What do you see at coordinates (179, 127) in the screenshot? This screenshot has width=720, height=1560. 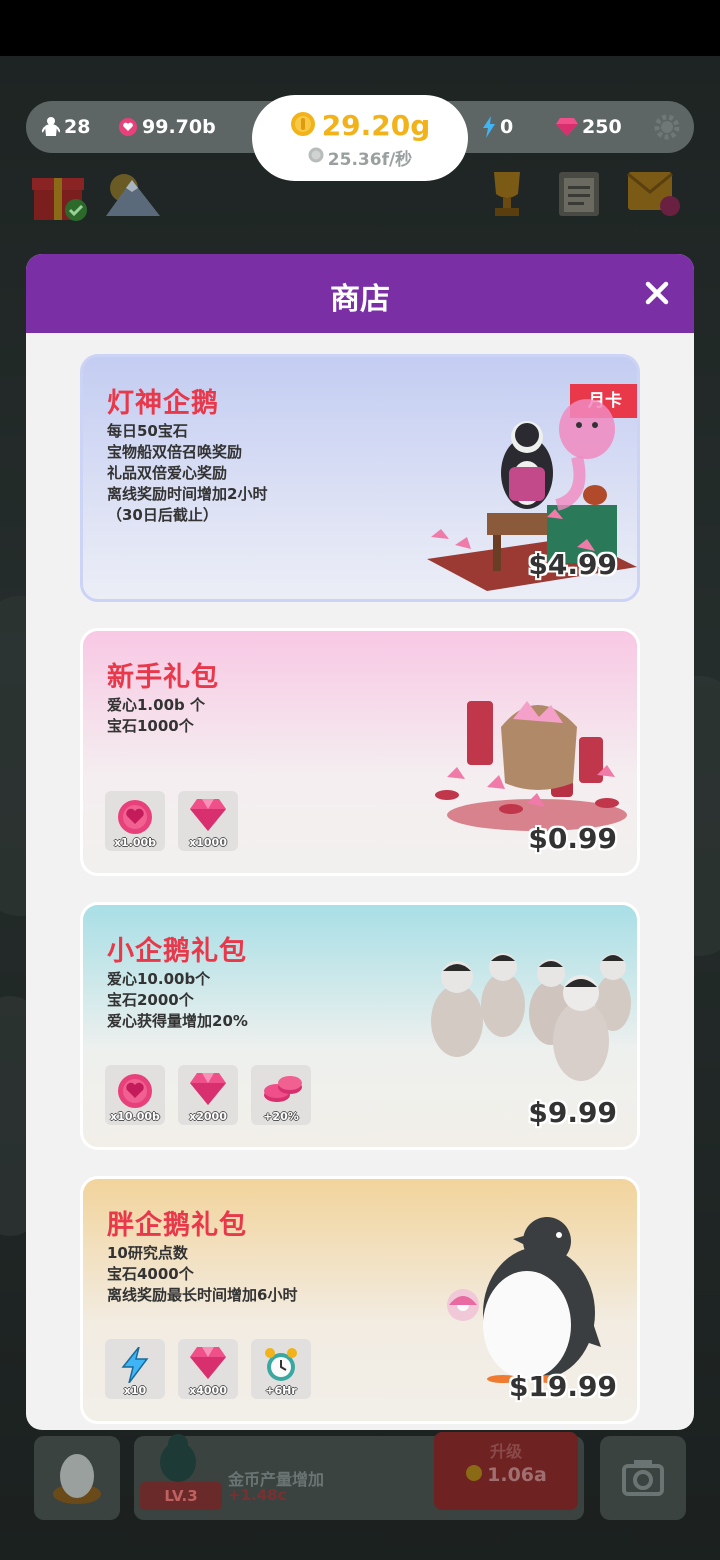 I see `heart-count-value: 99.70b` at bounding box center [179, 127].